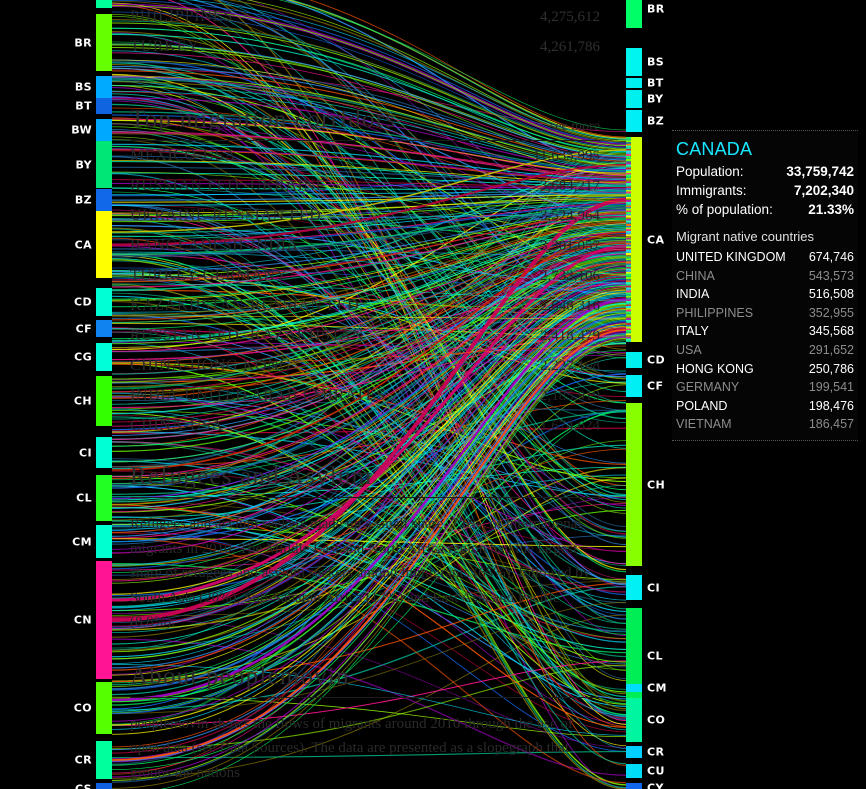  Describe the element at coordinates (56, 760) in the screenshot. I see `origin-node-cr: CR` at that location.